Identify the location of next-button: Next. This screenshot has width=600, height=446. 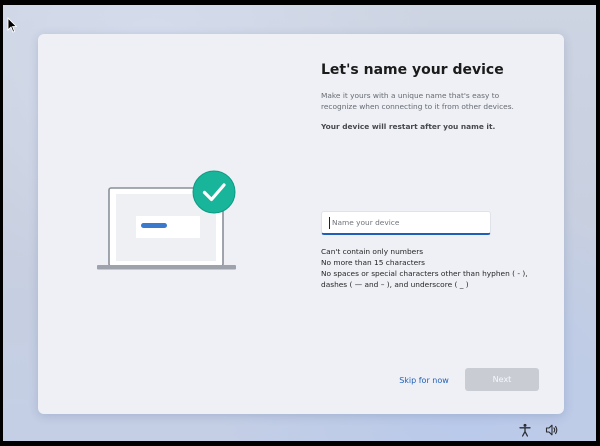
(502, 379).